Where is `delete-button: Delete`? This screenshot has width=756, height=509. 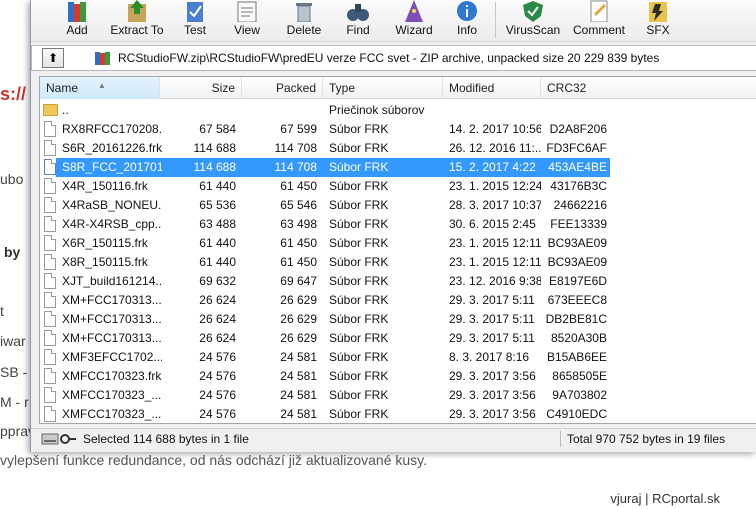
delete-button: Delete is located at coordinates (304, 21).